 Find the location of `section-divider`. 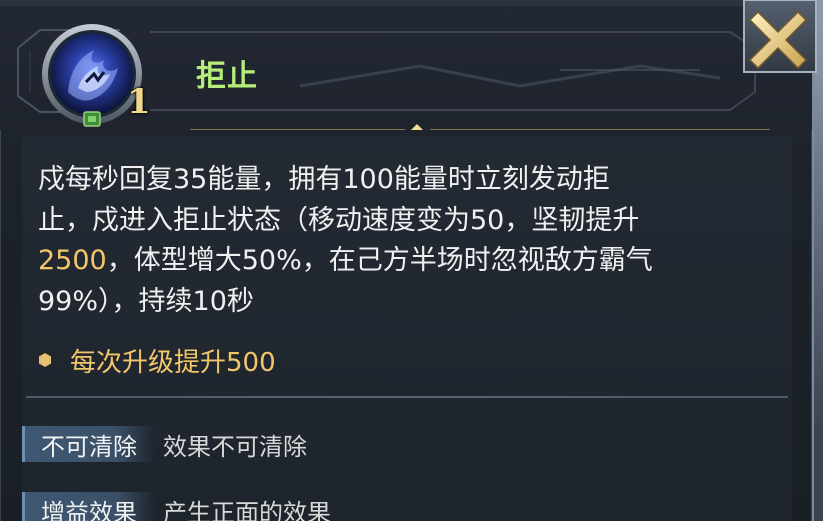

section-divider is located at coordinates (407, 397).